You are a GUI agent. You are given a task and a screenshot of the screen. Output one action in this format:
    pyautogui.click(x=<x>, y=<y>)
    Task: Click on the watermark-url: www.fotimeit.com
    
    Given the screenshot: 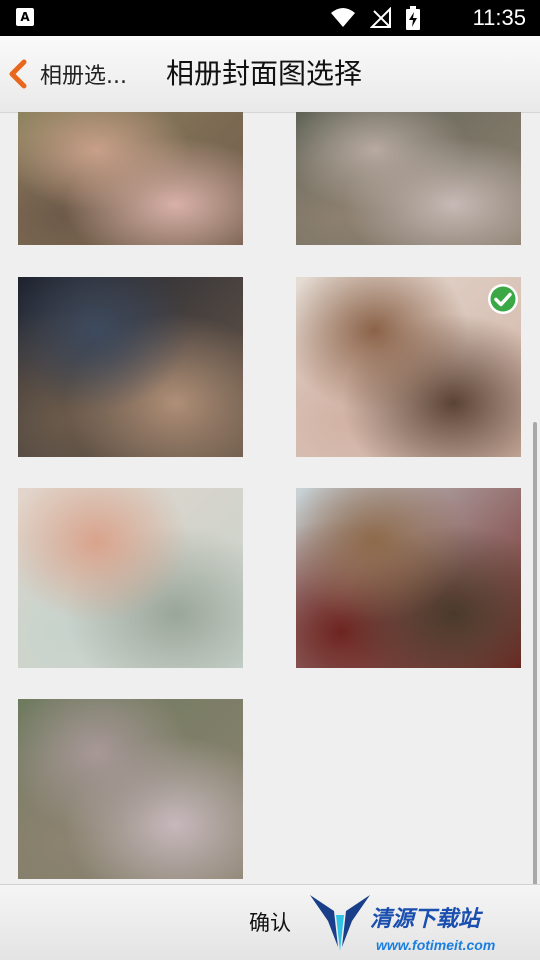 What is the action you would take?
    pyautogui.click(x=436, y=945)
    